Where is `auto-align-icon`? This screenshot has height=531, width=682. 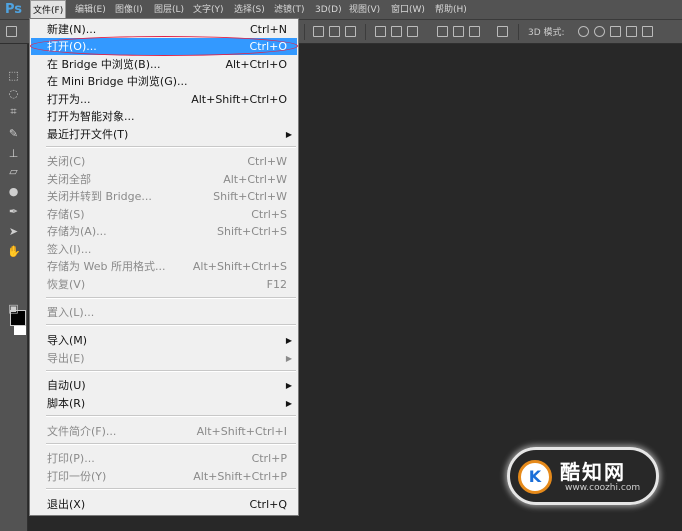 auto-align-icon is located at coordinates (502, 31).